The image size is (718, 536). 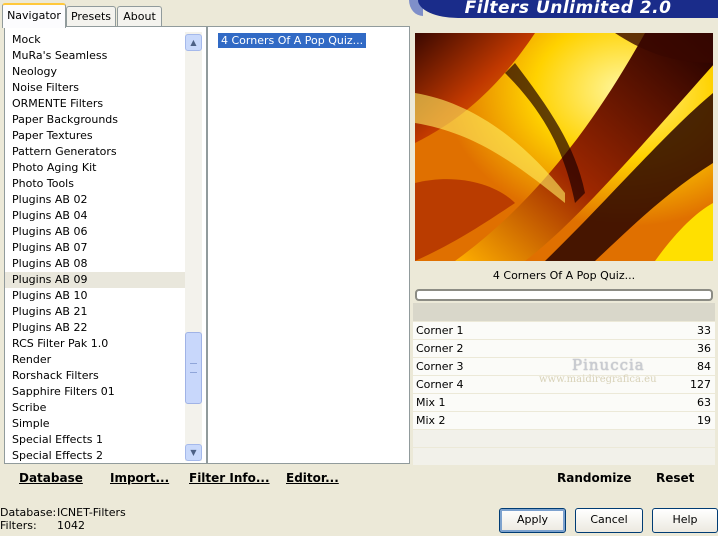 I want to click on param-name: Corner 2, so click(x=440, y=348).